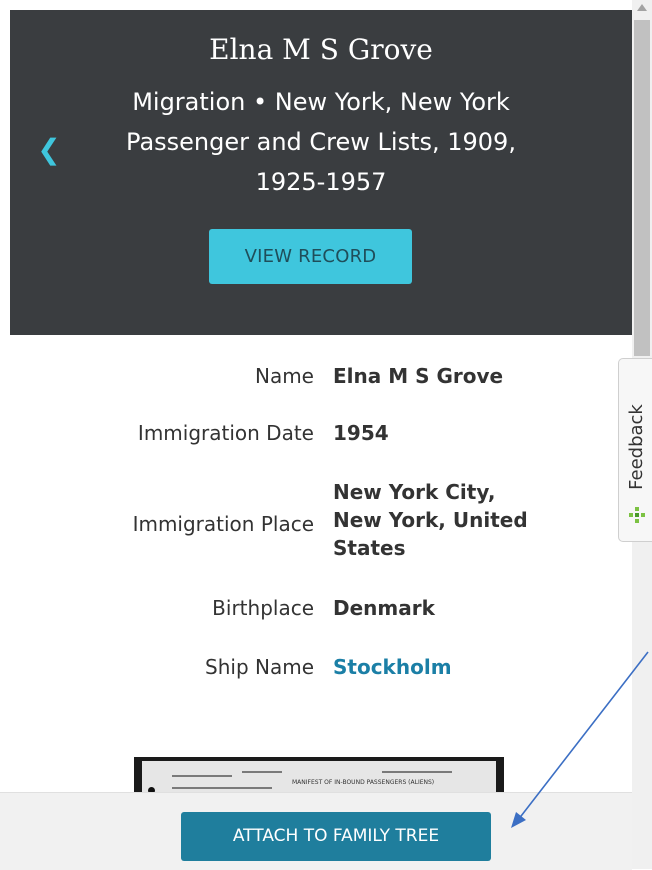  What do you see at coordinates (363, 782) in the screenshot?
I see `thumb-header-text: MANIFEST OF IN-BOUND PASSENGERS (ALIENS)` at bounding box center [363, 782].